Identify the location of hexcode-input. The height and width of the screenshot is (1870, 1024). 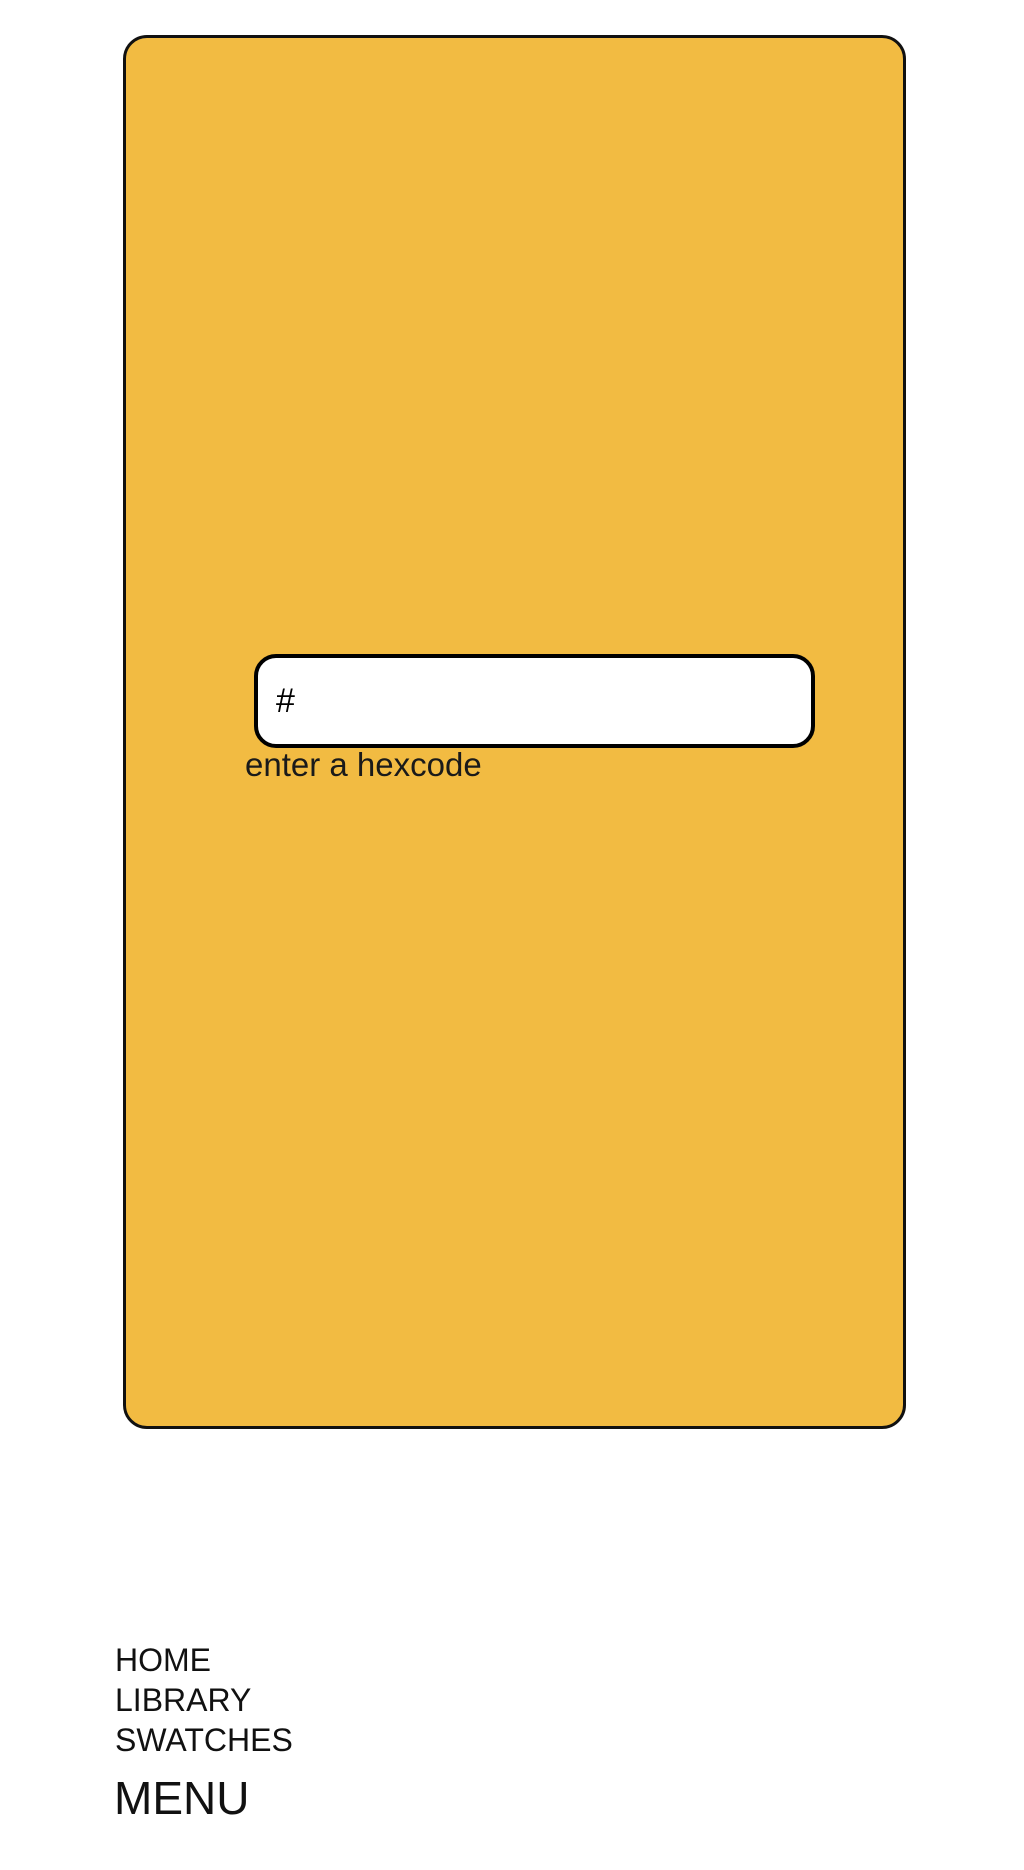
(546, 701).